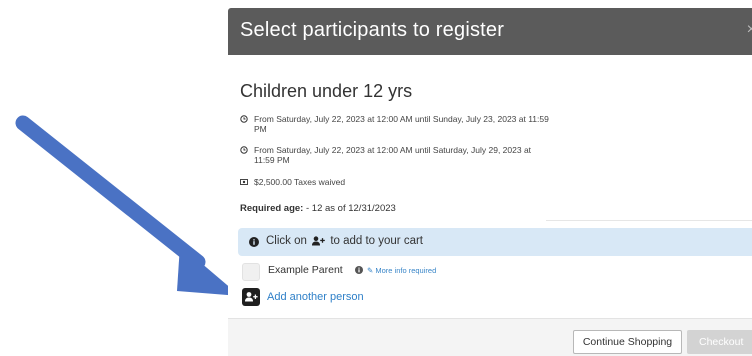 The image size is (752, 356). What do you see at coordinates (326, 91) in the screenshot?
I see `event-title: Children under 12 yrs` at bounding box center [326, 91].